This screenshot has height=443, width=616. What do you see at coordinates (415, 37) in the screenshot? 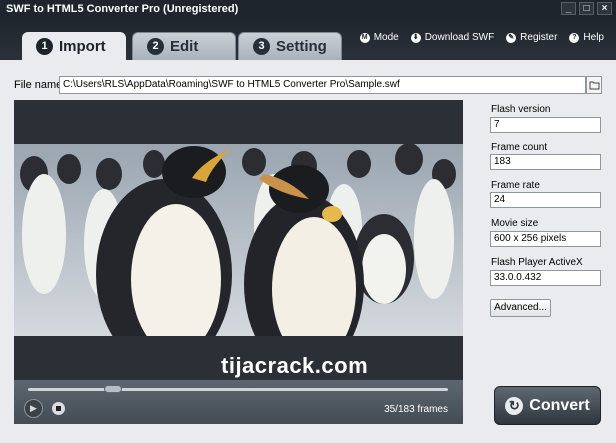
I see `download-icon: ⬇` at bounding box center [415, 37].